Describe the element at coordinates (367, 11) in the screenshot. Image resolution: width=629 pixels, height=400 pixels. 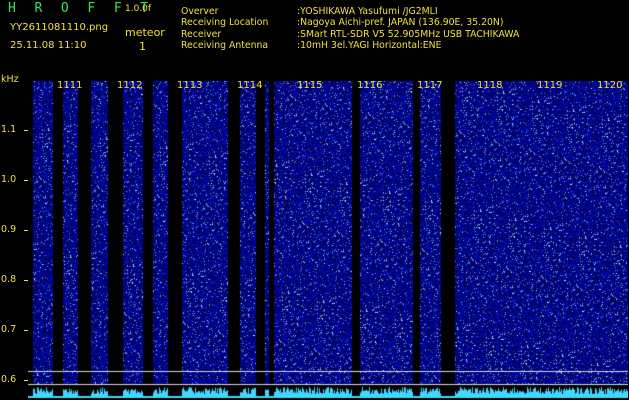
I see `station-value: :YOSHIKAWA Yasufumi /JG2MLI` at that location.